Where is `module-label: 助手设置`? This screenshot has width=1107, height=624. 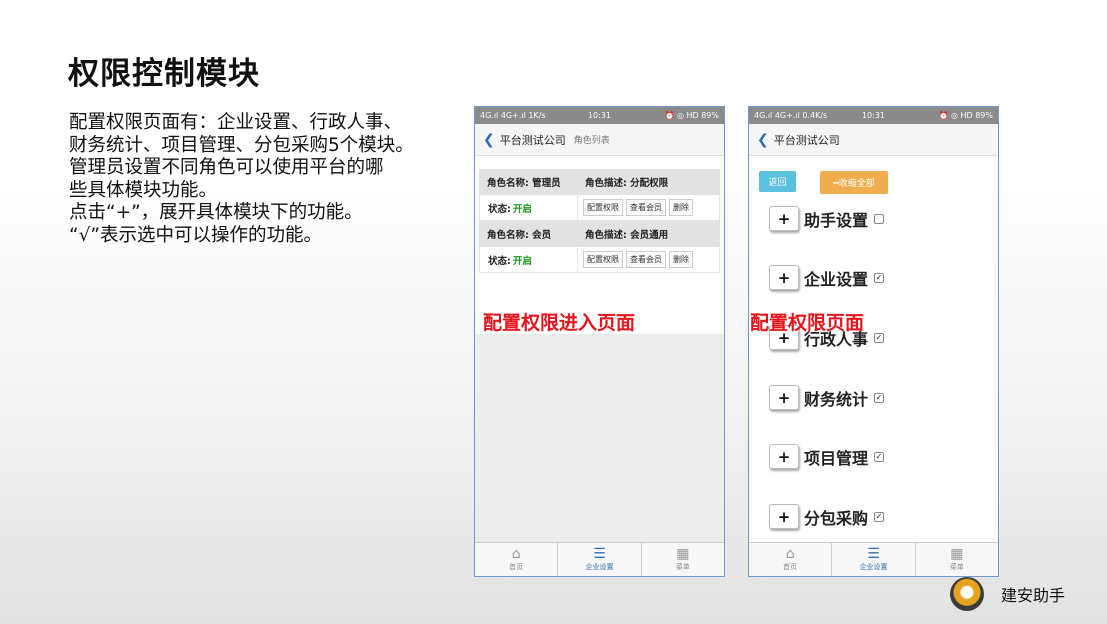 module-label: 助手设置 is located at coordinates (836, 220).